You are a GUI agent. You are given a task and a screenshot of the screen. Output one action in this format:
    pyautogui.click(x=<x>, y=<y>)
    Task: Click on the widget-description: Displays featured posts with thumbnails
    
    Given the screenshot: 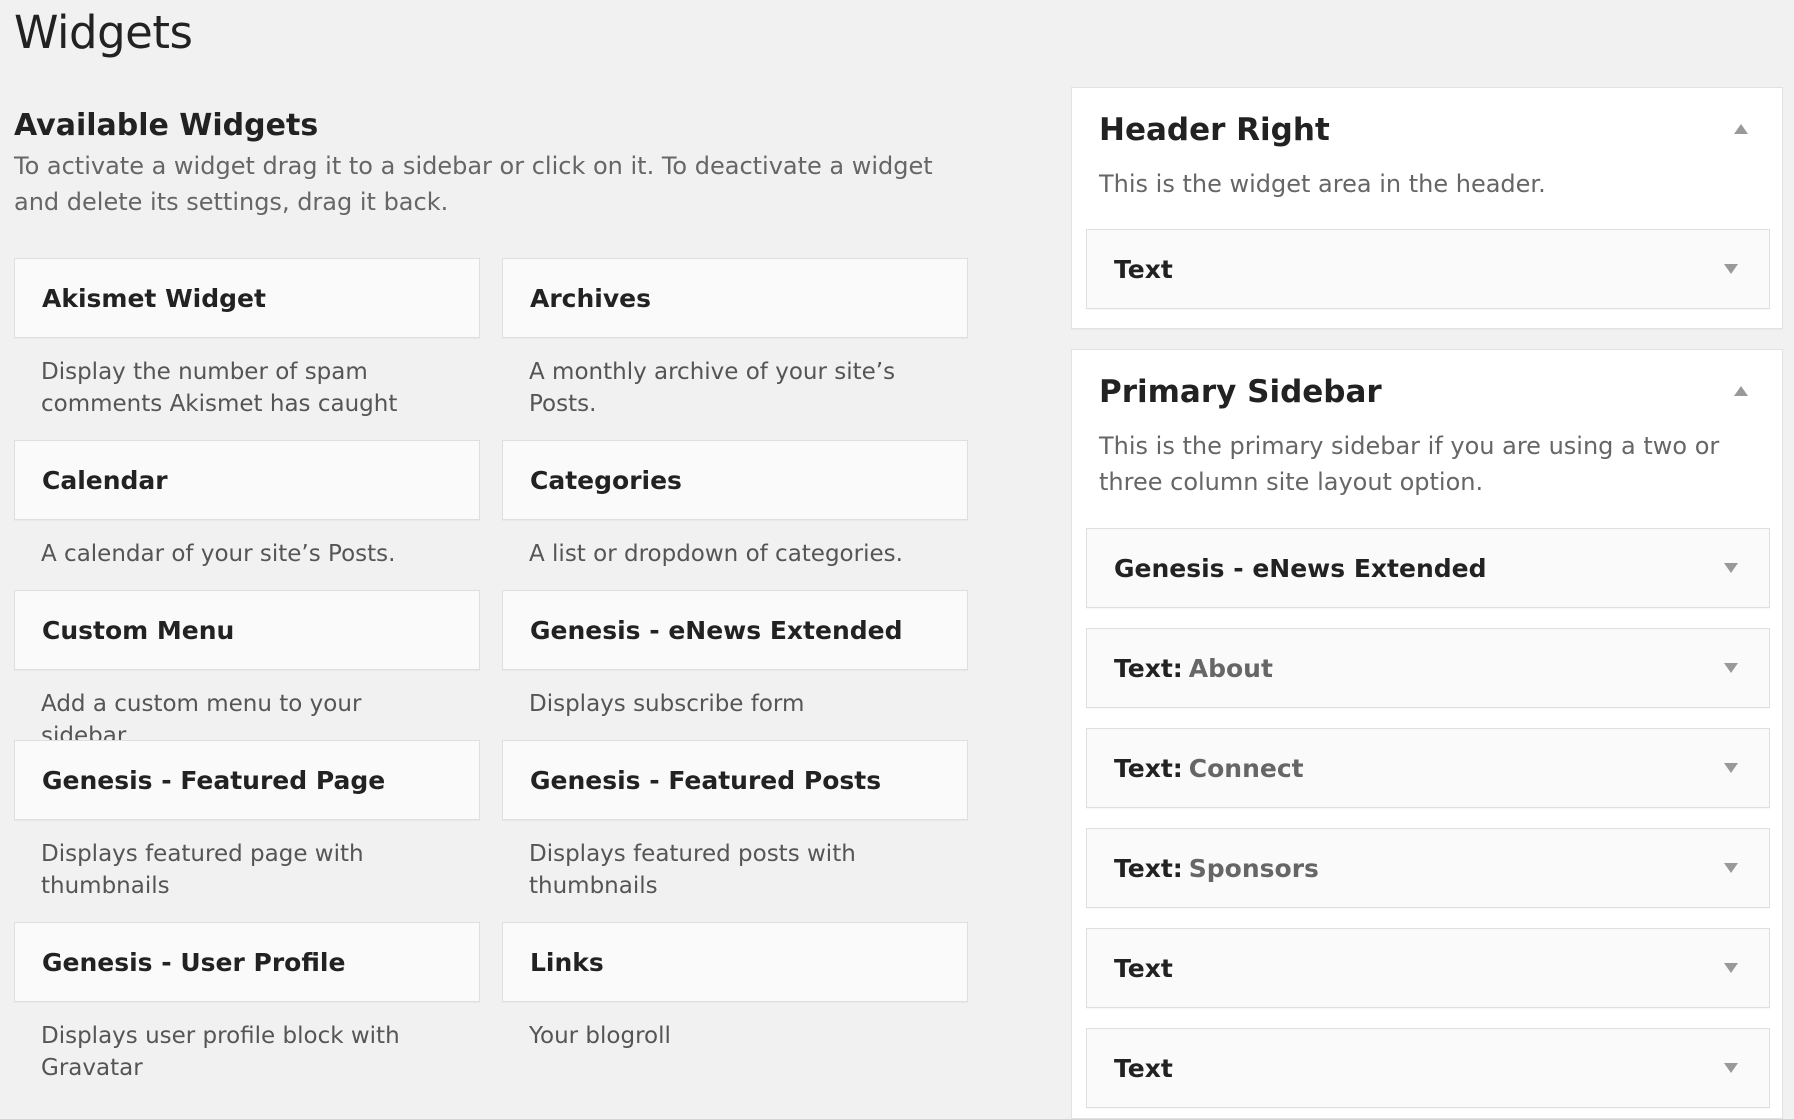 What is the action you would take?
    pyautogui.click(x=692, y=870)
    